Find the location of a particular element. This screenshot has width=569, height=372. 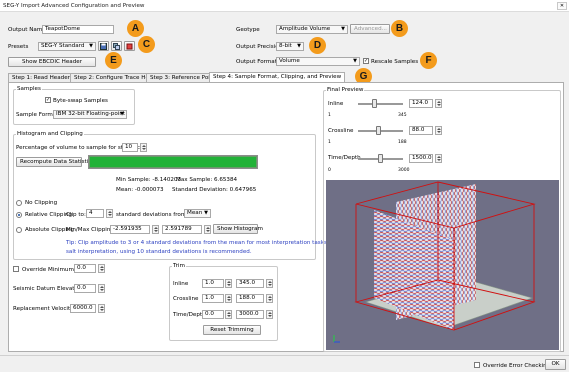

samples-group-title: Samples is located at coordinates (29, 89).